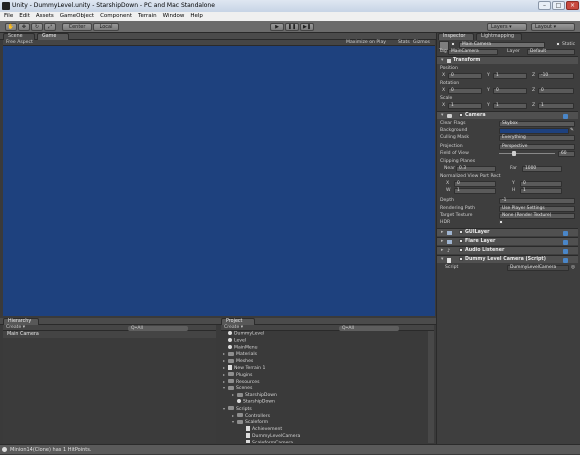 This screenshot has width=580, height=455. What do you see at coordinates (537, 215) in the screenshot?
I see `target-texture-field: None (Render Texture)` at bounding box center [537, 215].